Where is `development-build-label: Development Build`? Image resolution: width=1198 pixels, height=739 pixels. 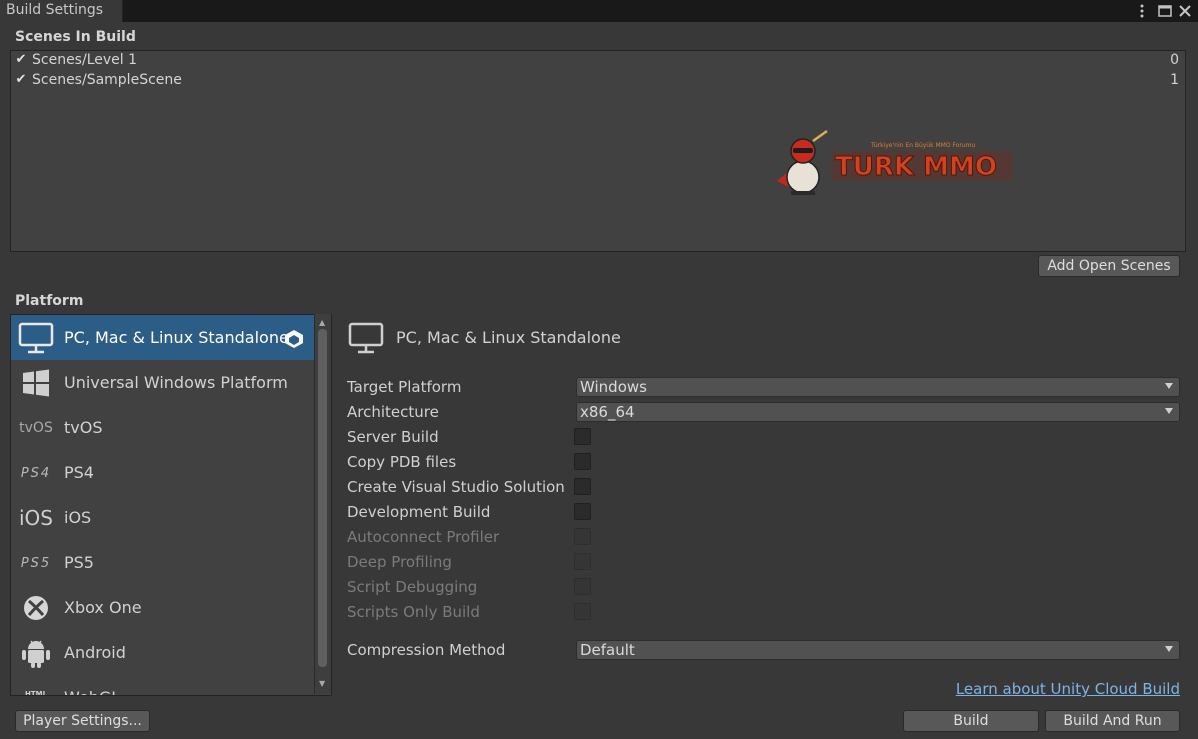 development-build-label: Development Build is located at coordinates (419, 512).